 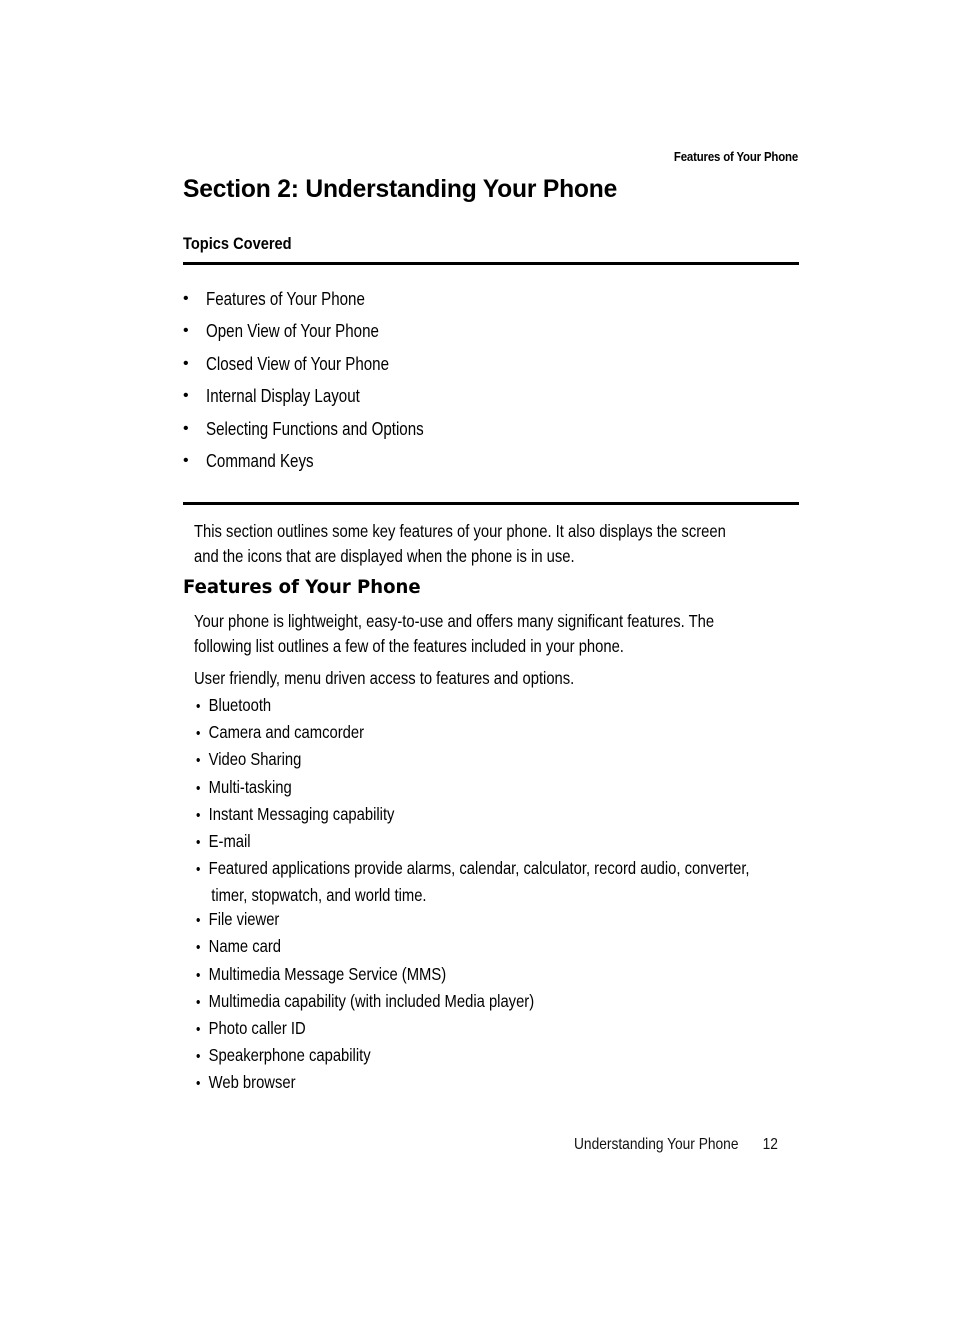 I want to click on topic-item: • Features of Your Phone, so click(x=324, y=304).